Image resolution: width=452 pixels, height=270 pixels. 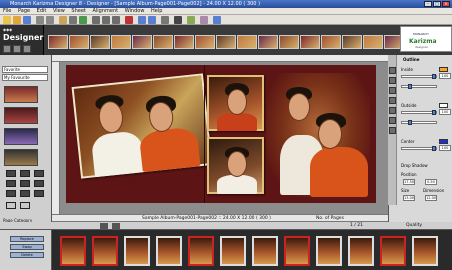 What do you see at coordinates (25, 77) in the screenshot?
I see `album-select: My Favourite` at bounding box center [25, 77].